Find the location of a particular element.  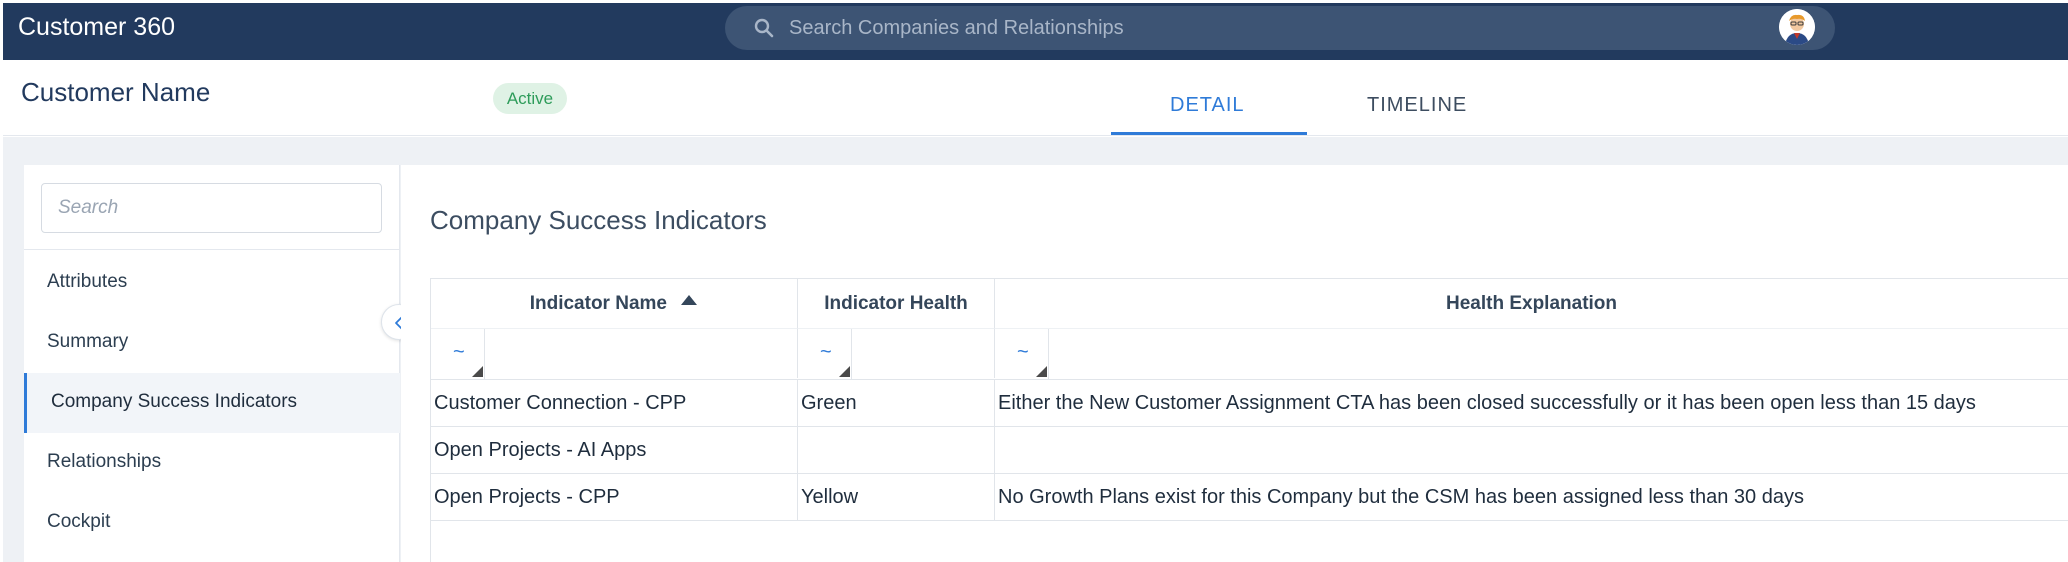

section-title: Company Success Indicators is located at coordinates (598, 220).